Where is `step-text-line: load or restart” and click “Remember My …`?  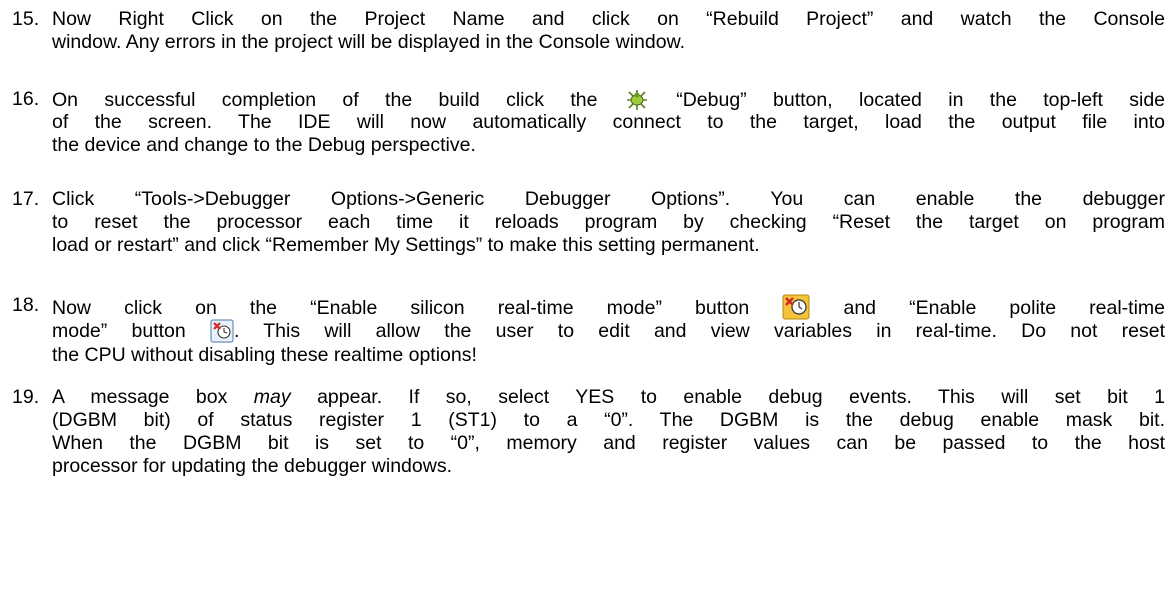 step-text-line: load or restart” and click “Remember My … is located at coordinates (406, 245).